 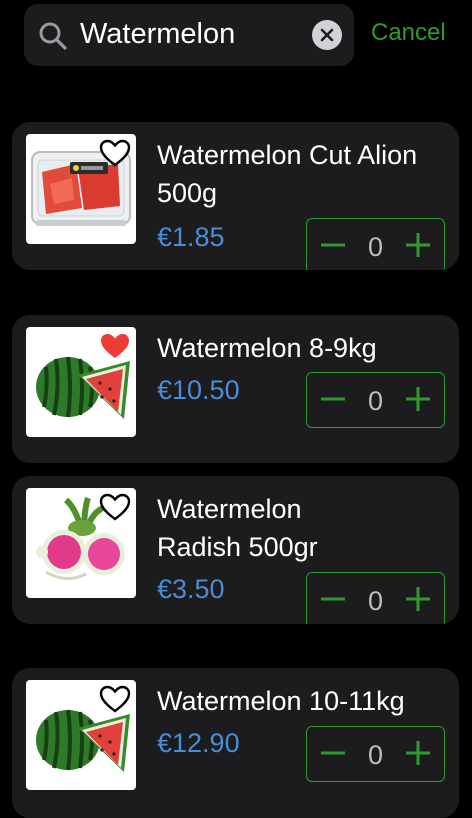 What do you see at coordinates (287, 174) in the screenshot?
I see `product-name: Watermelon Cut Alion 500g` at bounding box center [287, 174].